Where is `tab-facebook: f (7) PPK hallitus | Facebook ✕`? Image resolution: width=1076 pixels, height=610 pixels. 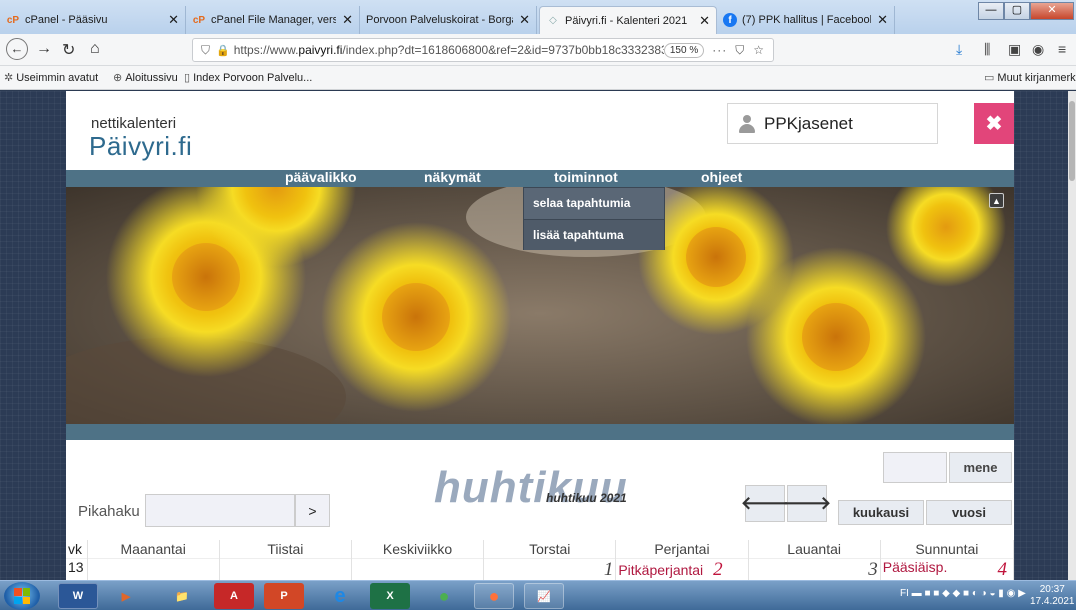
tab-facebook: f (7) PPK hallitus | Facebook ✕ is located at coordinates (806, 20).